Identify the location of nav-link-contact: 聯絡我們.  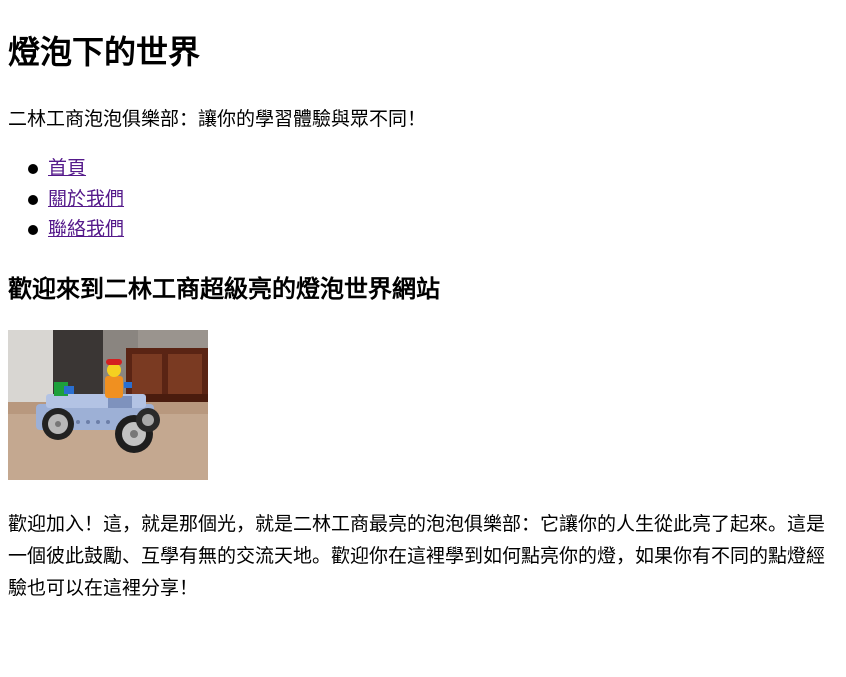
(86, 229).